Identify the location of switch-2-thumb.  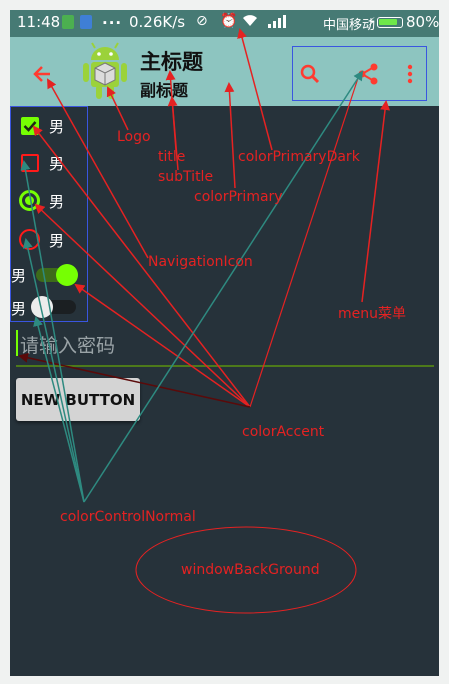
(42, 307).